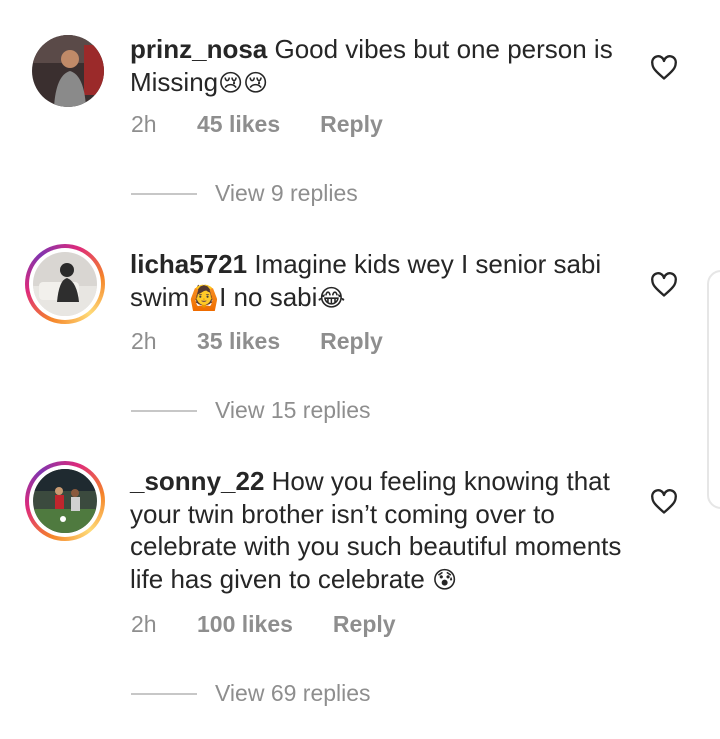 This screenshot has width=720, height=739. I want to click on comment-meta: 2h 100 likes Reply, so click(263, 624).